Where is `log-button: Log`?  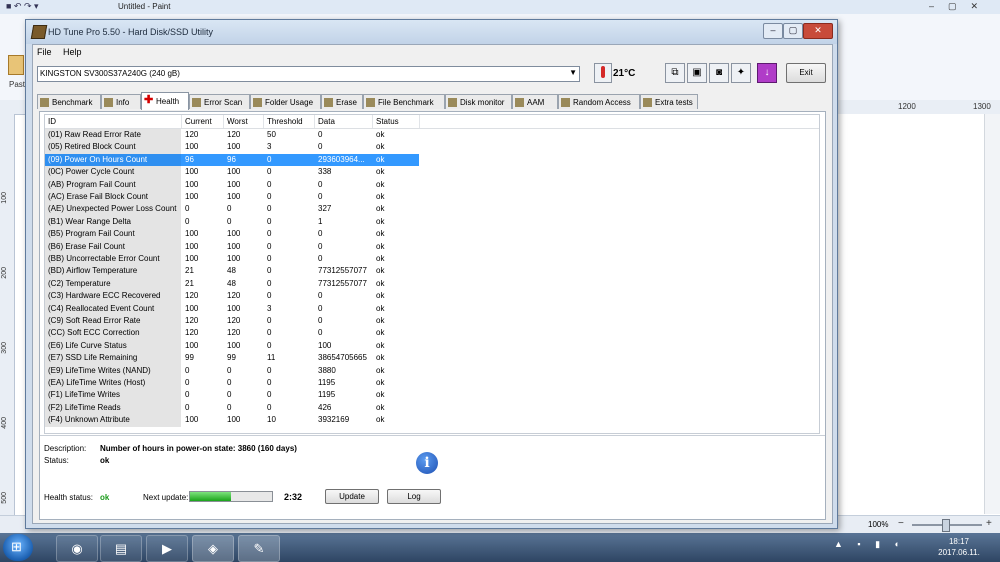 log-button: Log is located at coordinates (414, 496).